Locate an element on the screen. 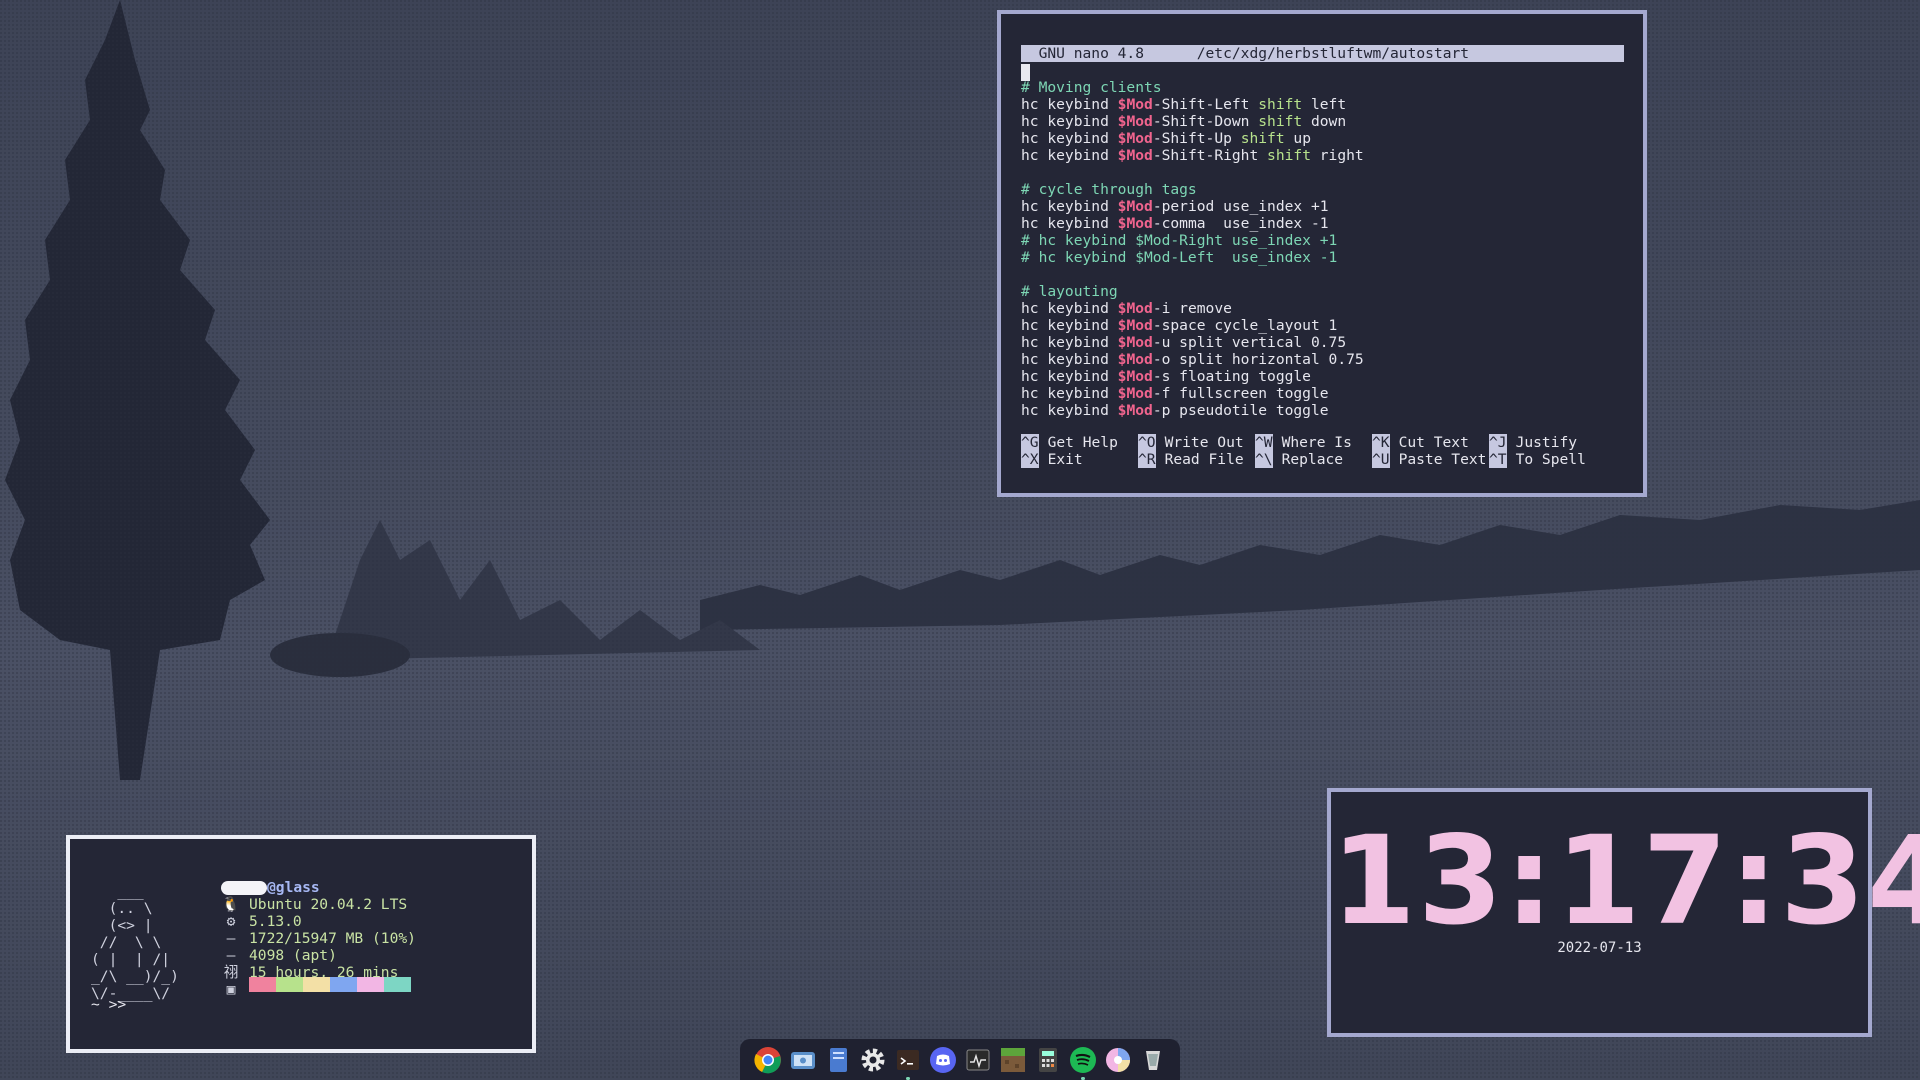  settings-gear-icon is located at coordinates (873, 1060).